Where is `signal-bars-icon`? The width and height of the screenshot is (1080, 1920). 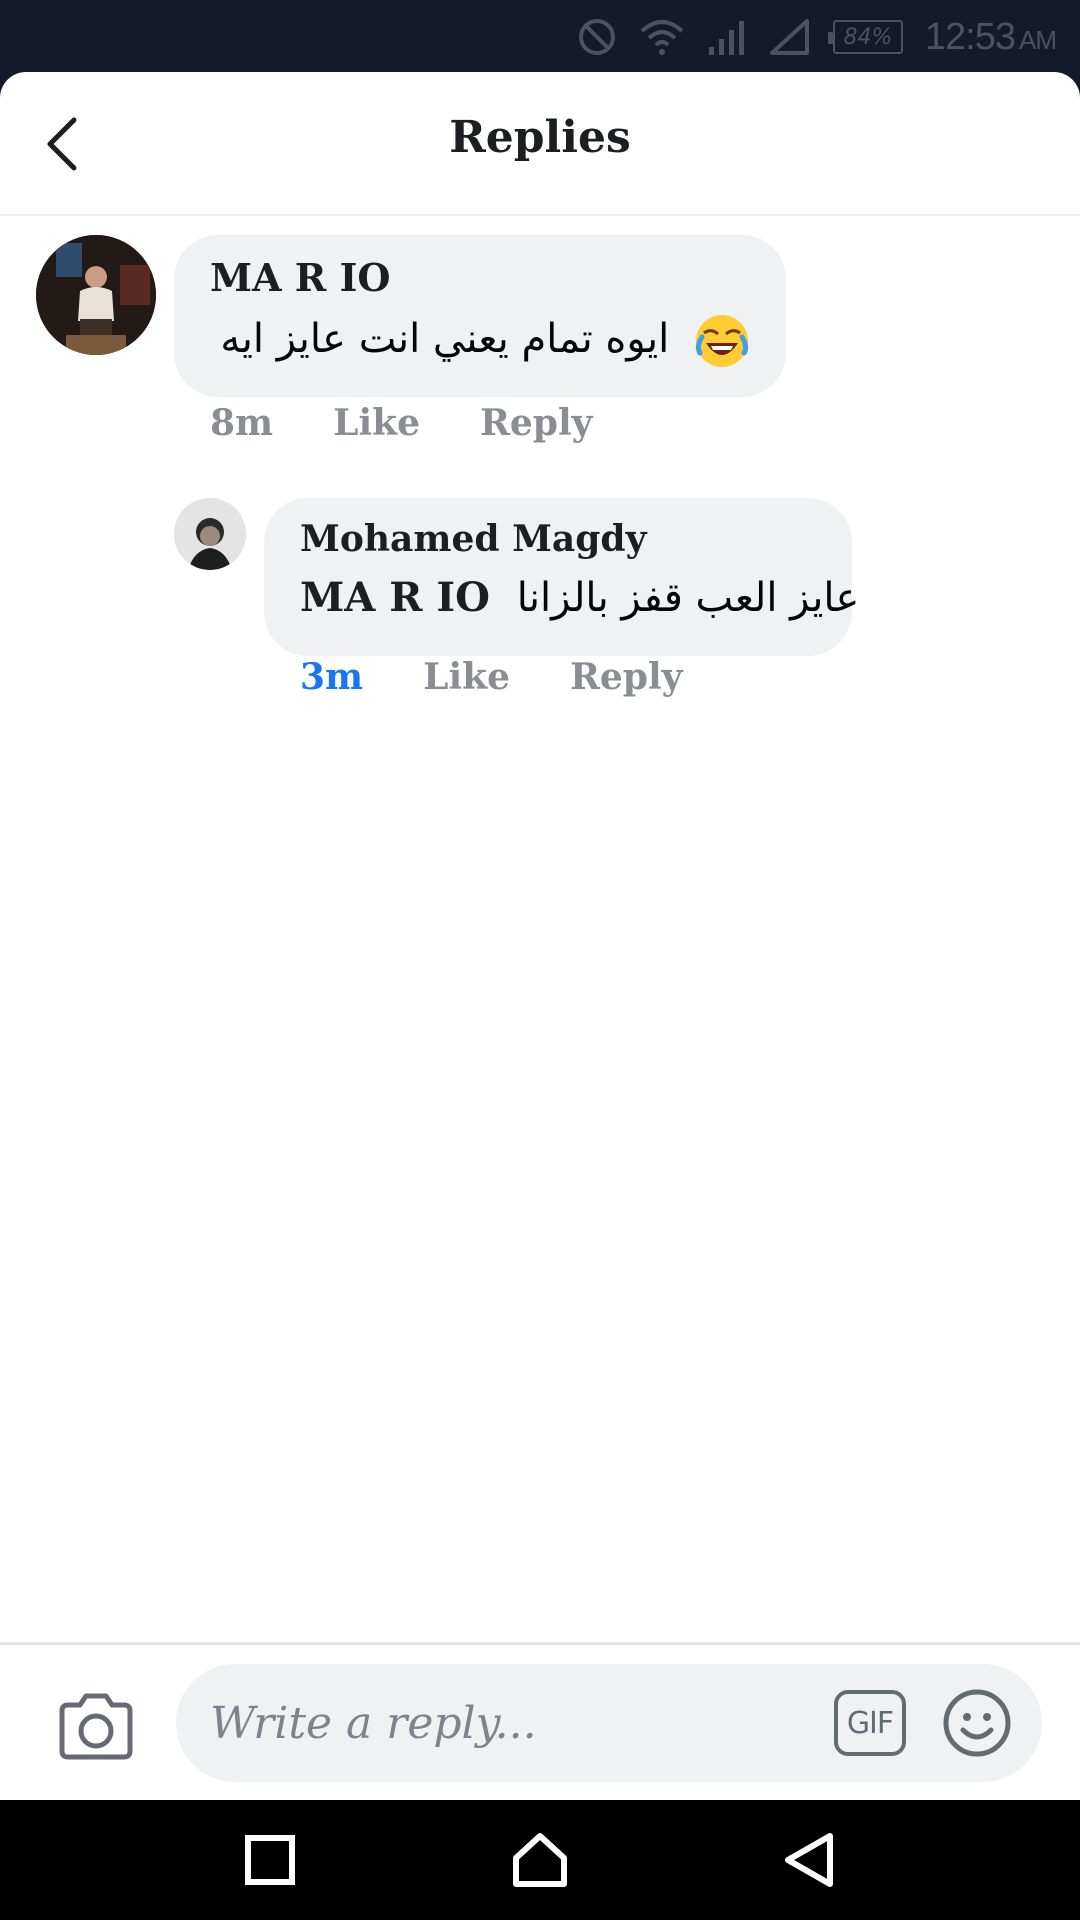 signal-bars-icon is located at coordinates (727, 37).